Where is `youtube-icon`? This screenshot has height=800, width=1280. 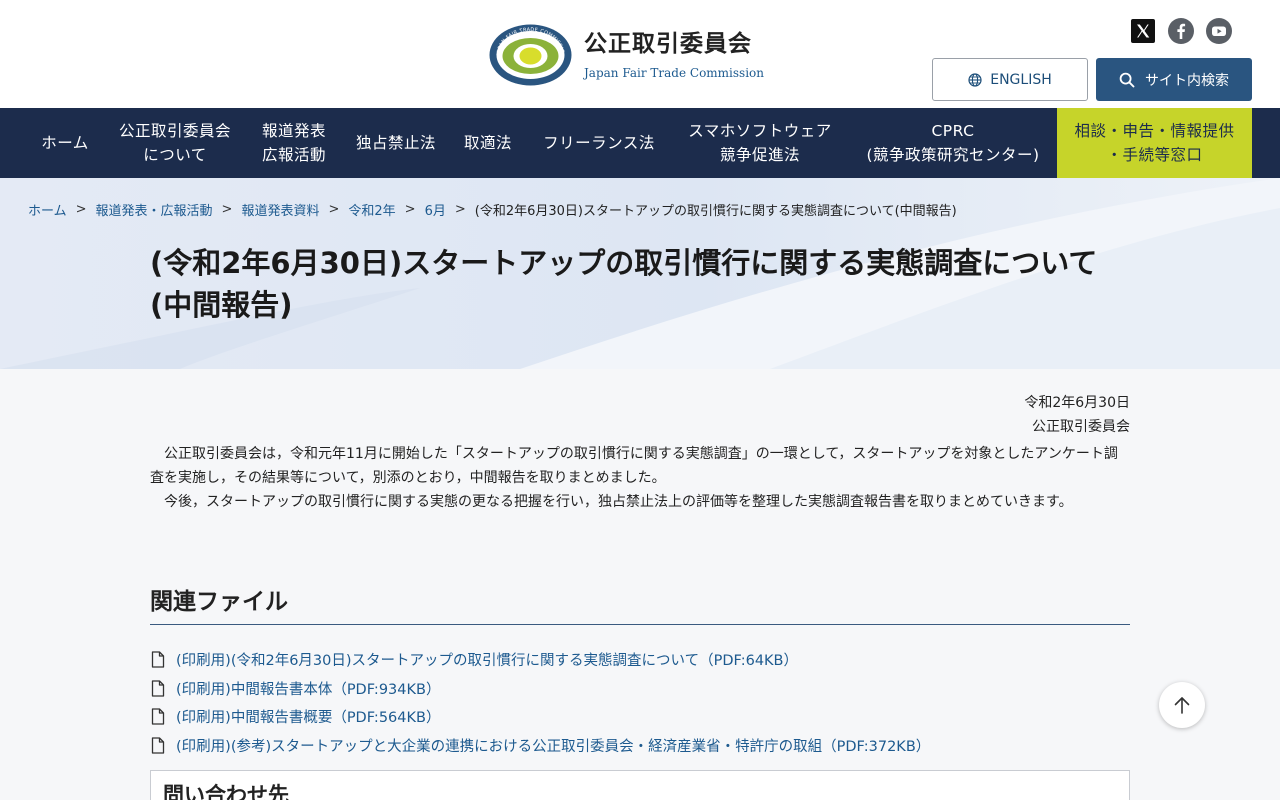 youtube-icon is located at coordinates (1219, 31).